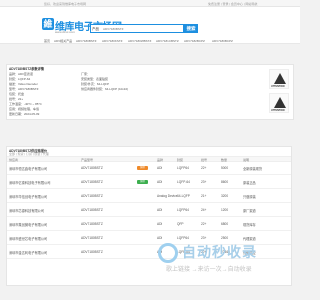 The height and width of the screenshot is (300, 320). Describe the element at coordinates (249, 225) in the screenshot. I see `note: 现货库存` at that location.